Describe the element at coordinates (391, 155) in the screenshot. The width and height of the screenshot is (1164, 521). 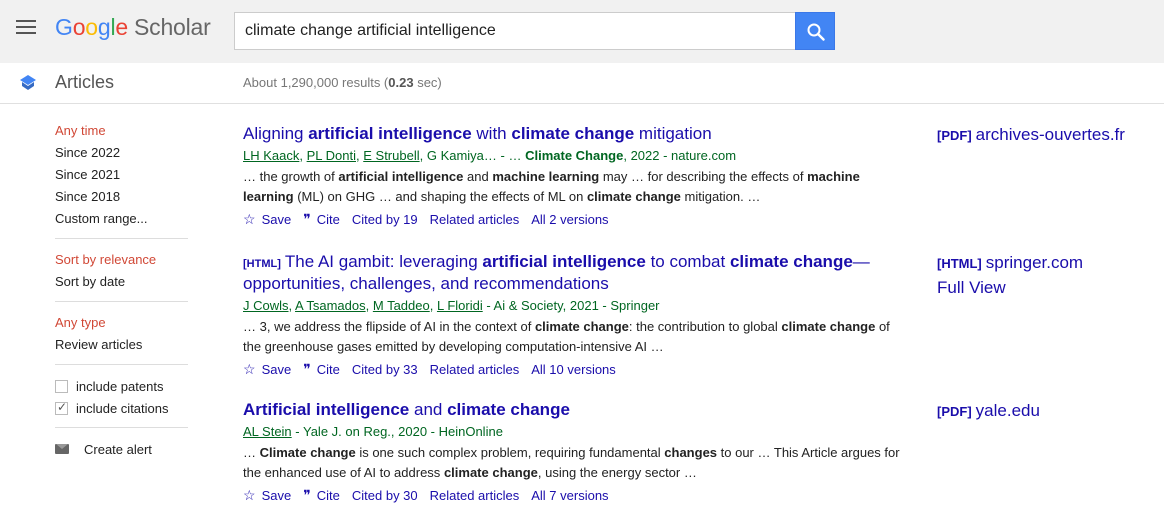
I see `author-link: E Strubell` at that location.